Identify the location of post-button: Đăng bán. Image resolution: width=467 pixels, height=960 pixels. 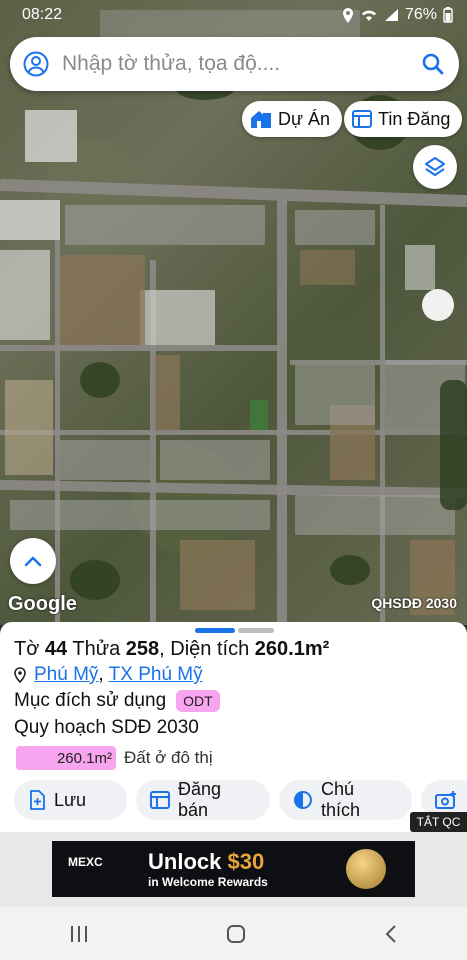
(203, 799).